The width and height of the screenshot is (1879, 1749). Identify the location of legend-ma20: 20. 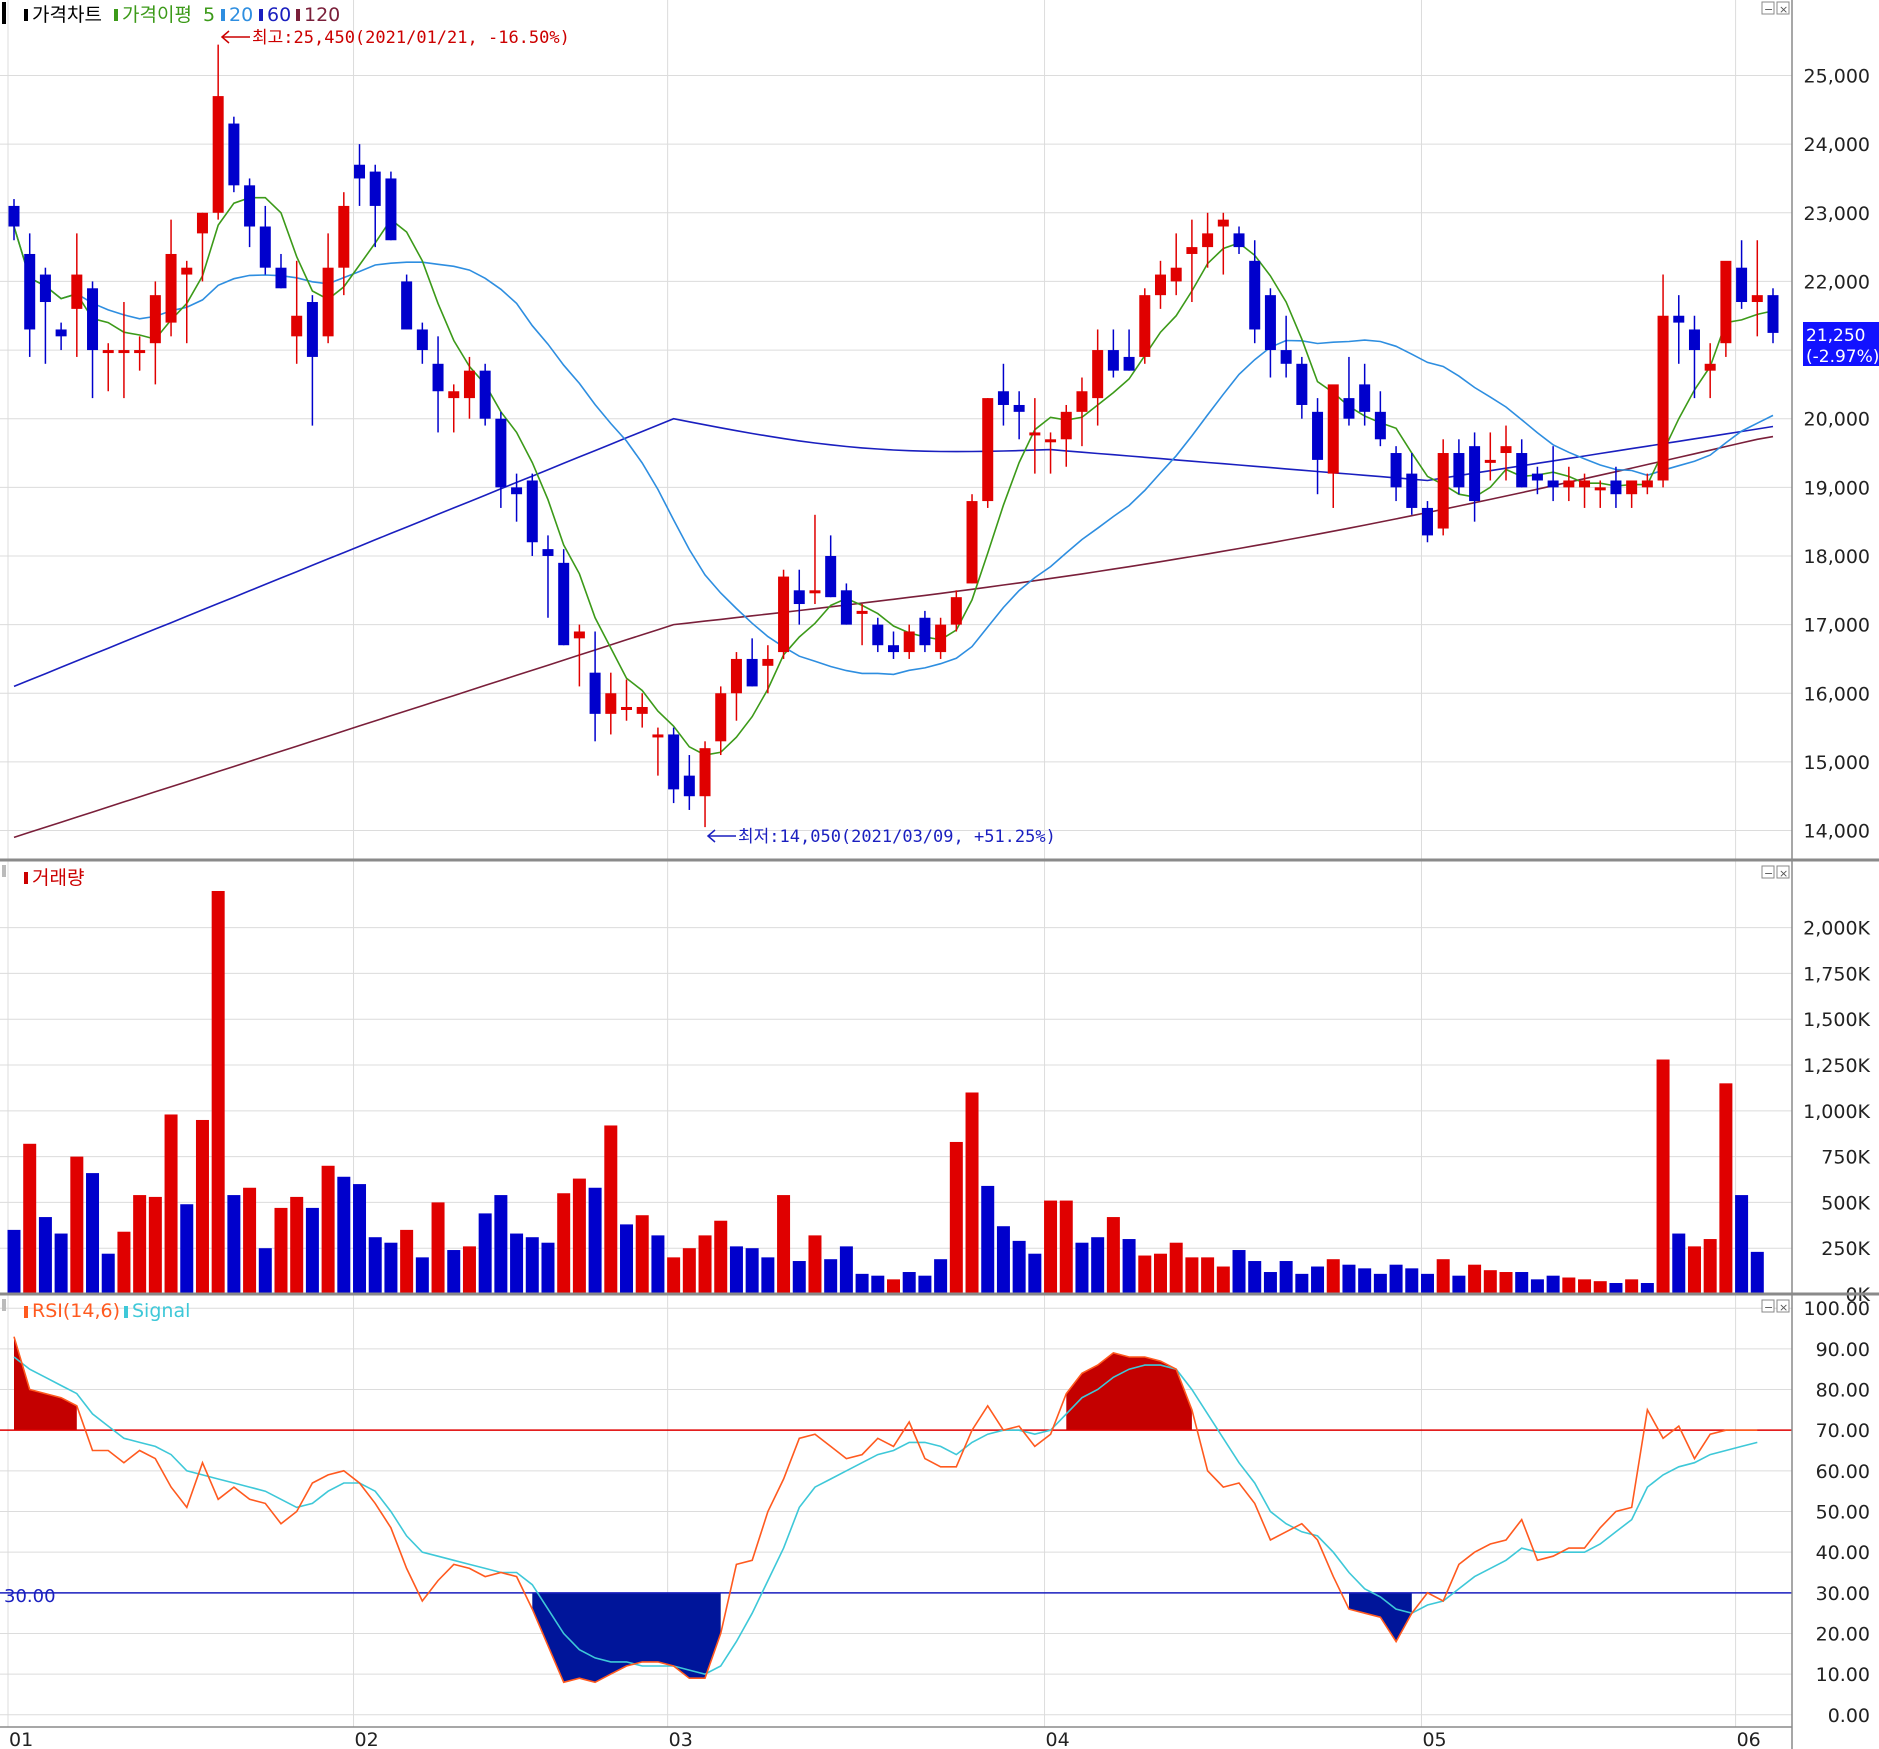
(241, 15).